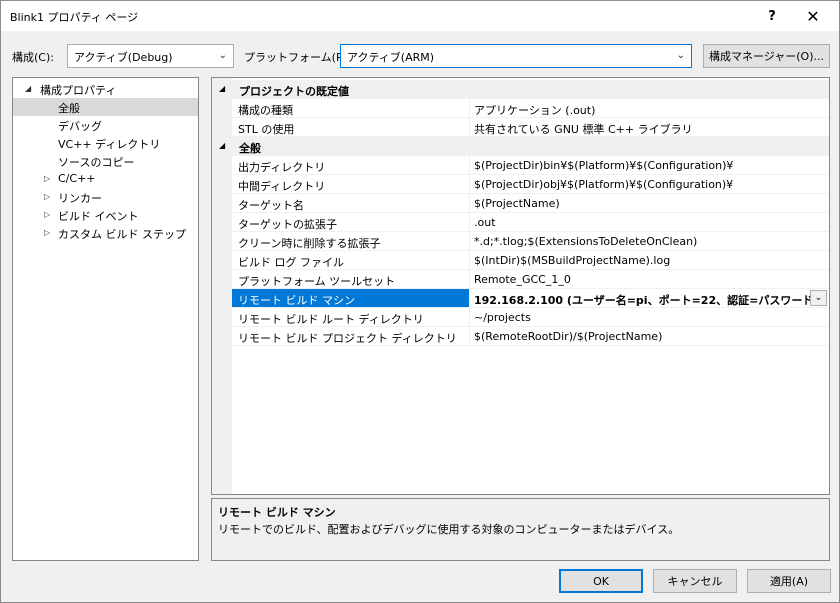 The image size is (840, 603). I want to click on property-value: Remote_GCC_1_0, so click(649, 279).